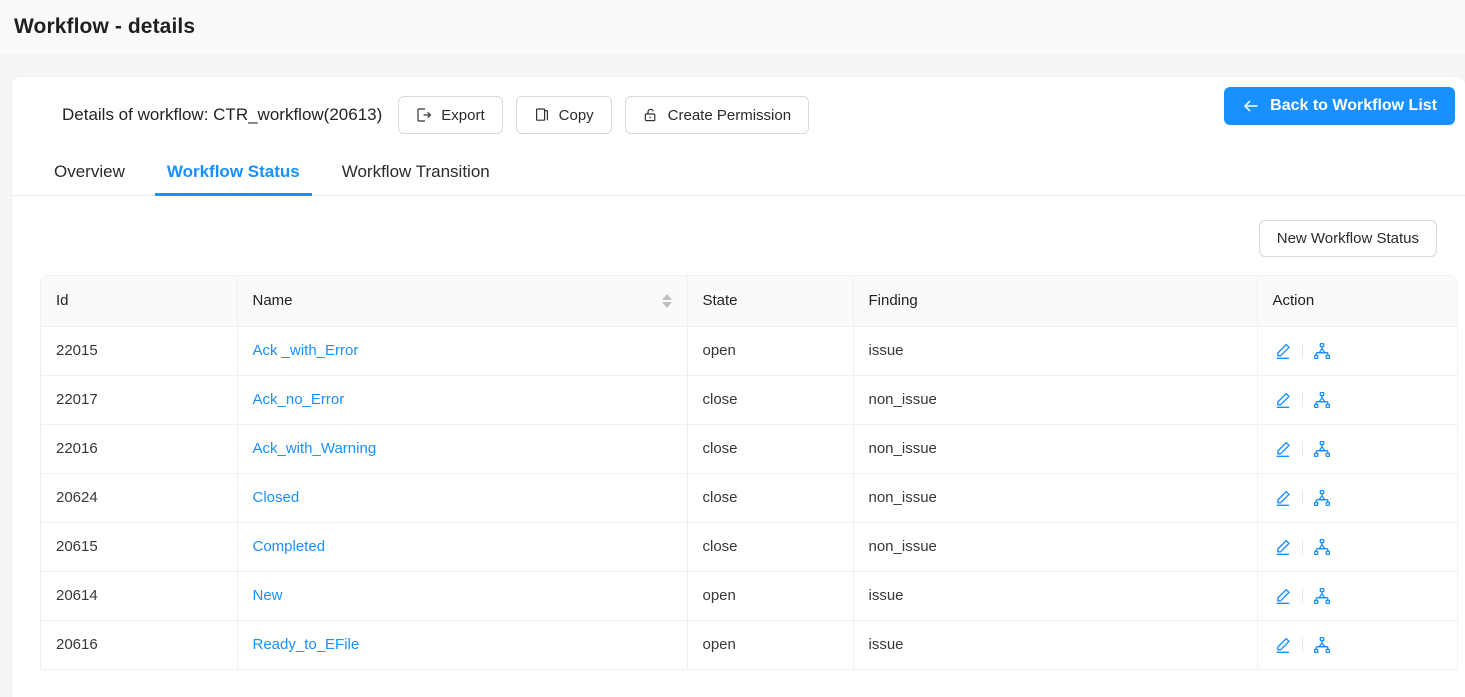  What do you see at coordinates (1347, 238) in the screenshot?
I see `new-workflow-status-button: New Workflow Status` at bounding box center [1347, 238].